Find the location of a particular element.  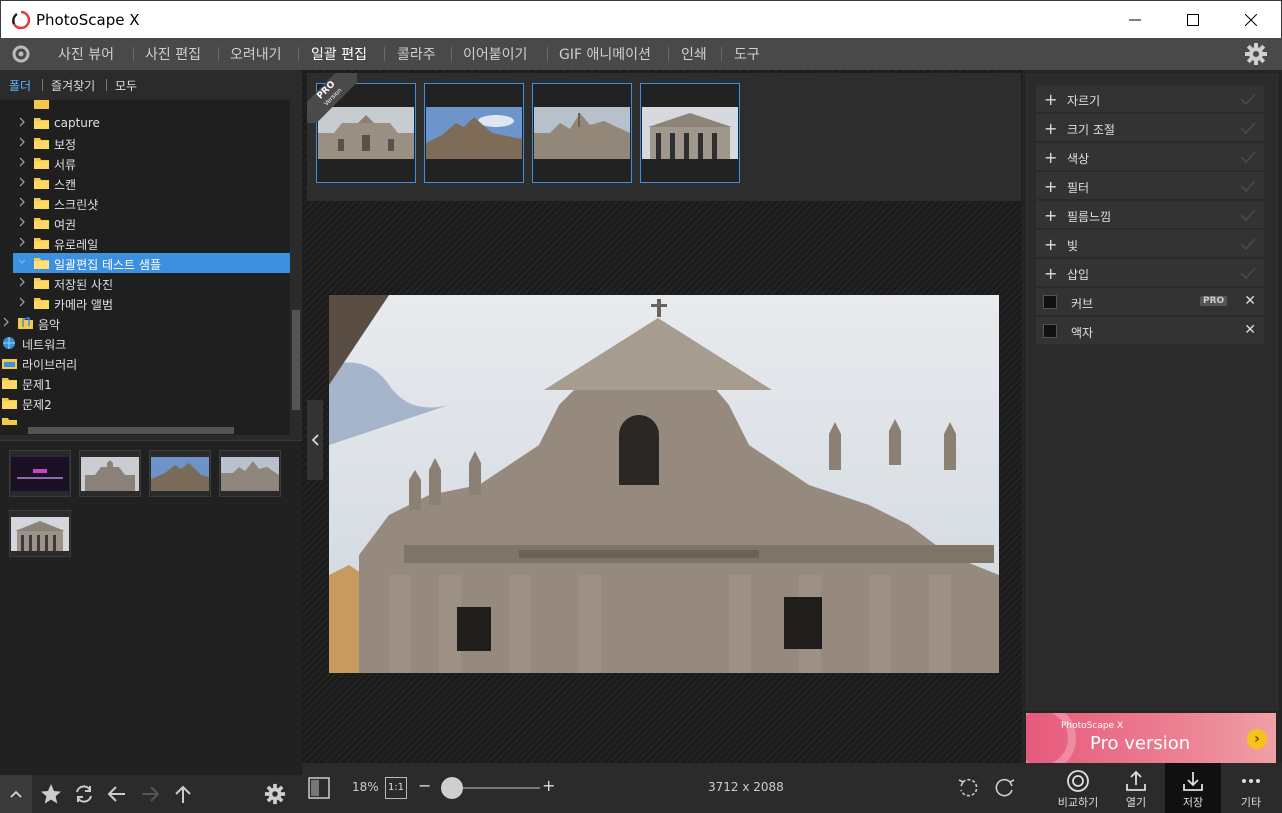

settings-gear-icon is located at coordinates (1256, 54).